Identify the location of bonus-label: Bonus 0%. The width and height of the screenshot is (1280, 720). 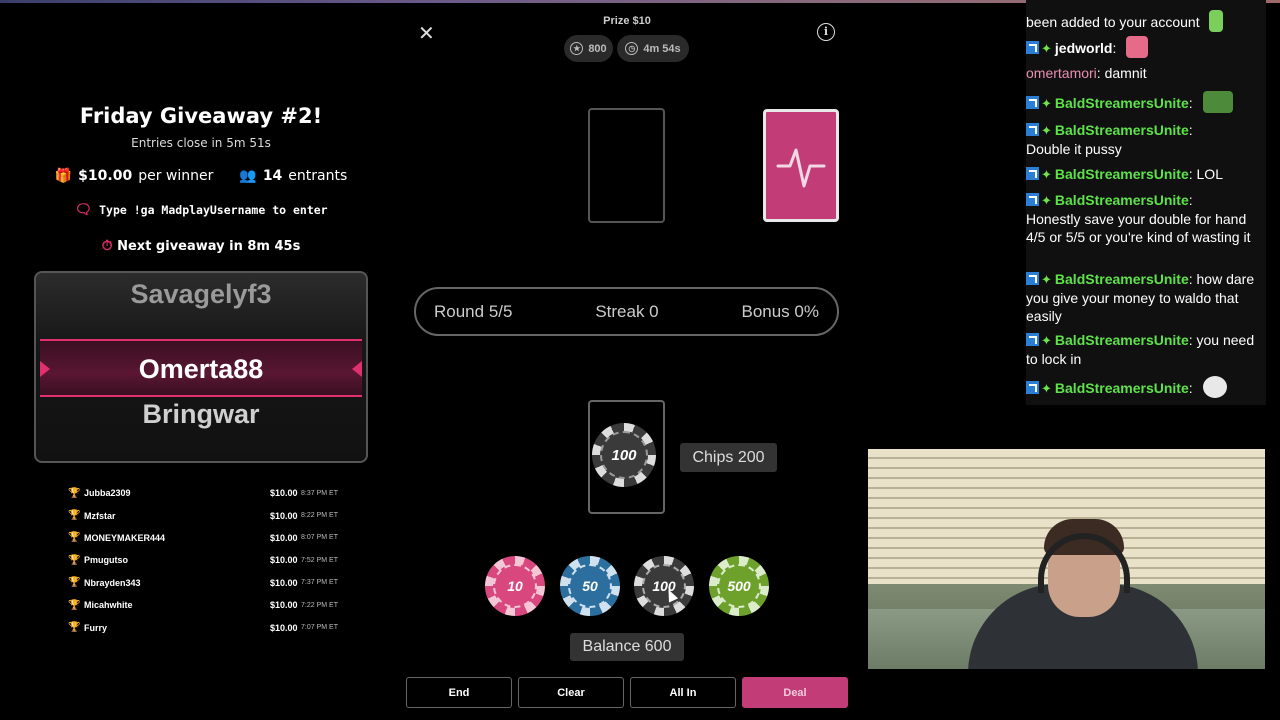
(780, 311).